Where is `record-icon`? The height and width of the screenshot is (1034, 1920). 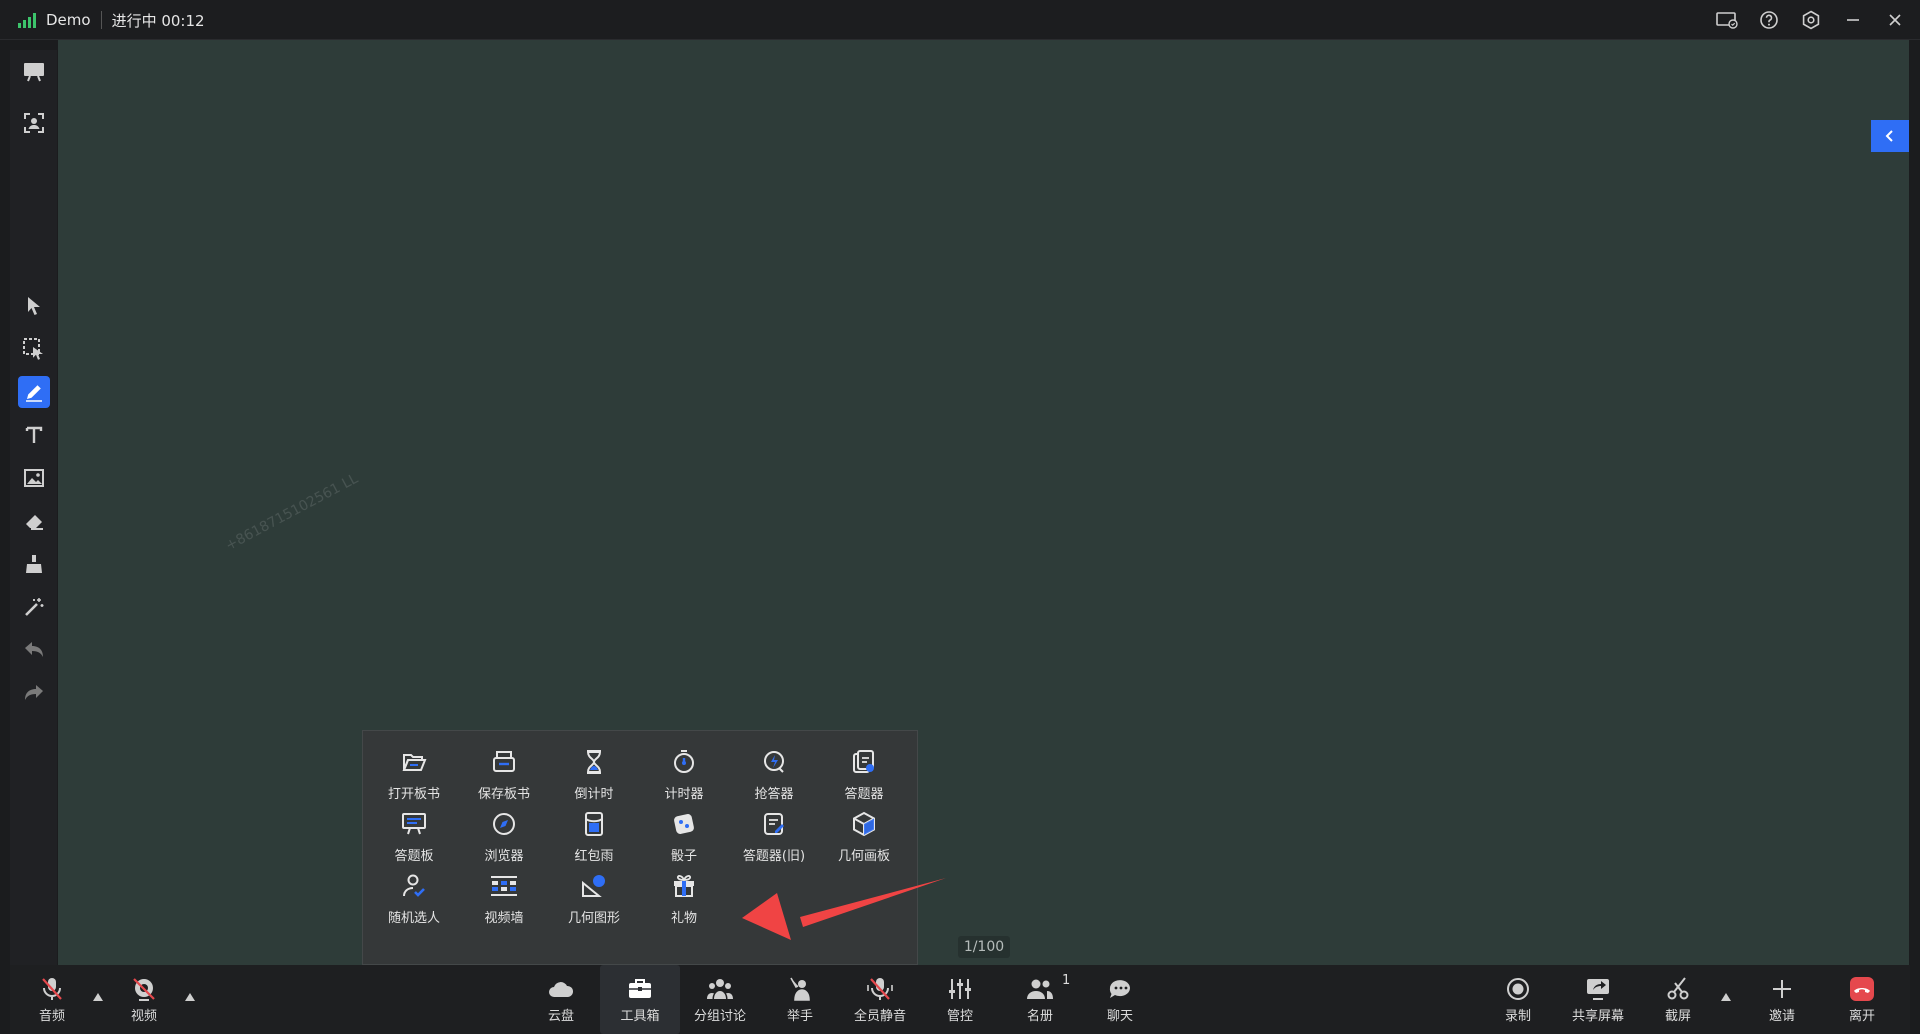 record-icon is located at coordinates (1518, 989).